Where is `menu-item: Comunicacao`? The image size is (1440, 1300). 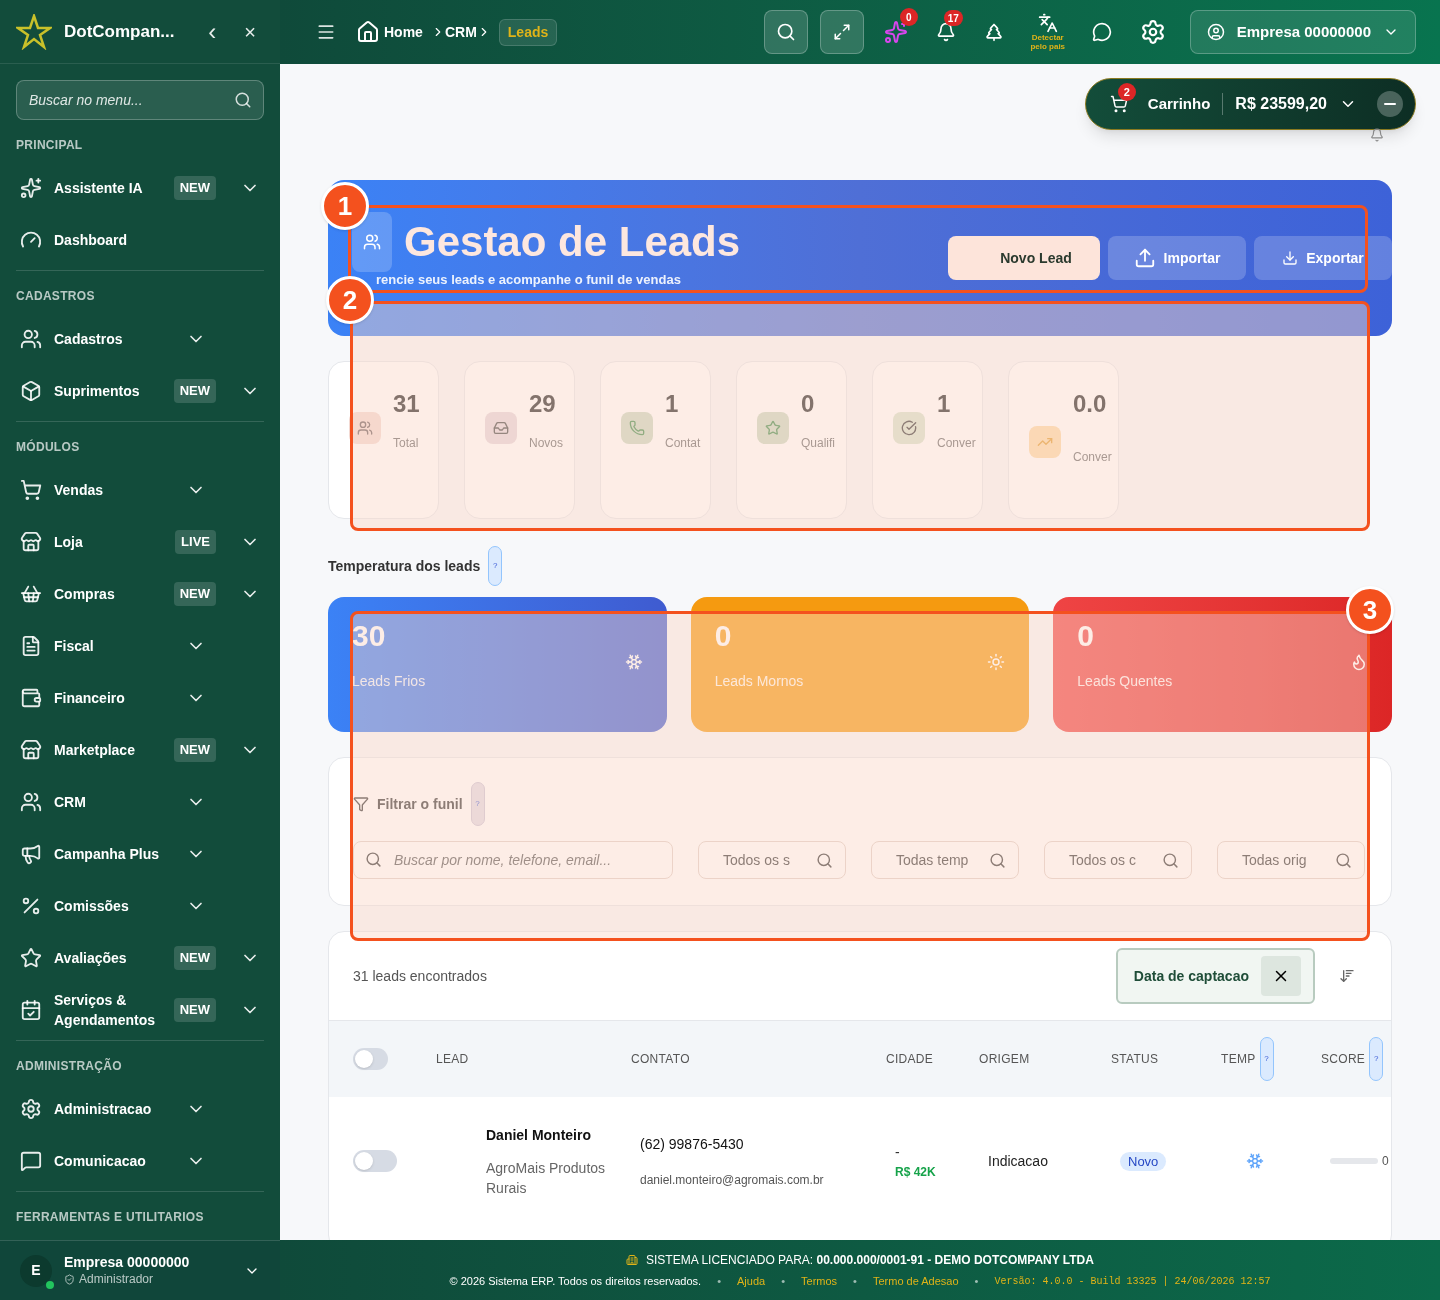 menu-item: Comunicacao is located at coordinates (140, 1161).